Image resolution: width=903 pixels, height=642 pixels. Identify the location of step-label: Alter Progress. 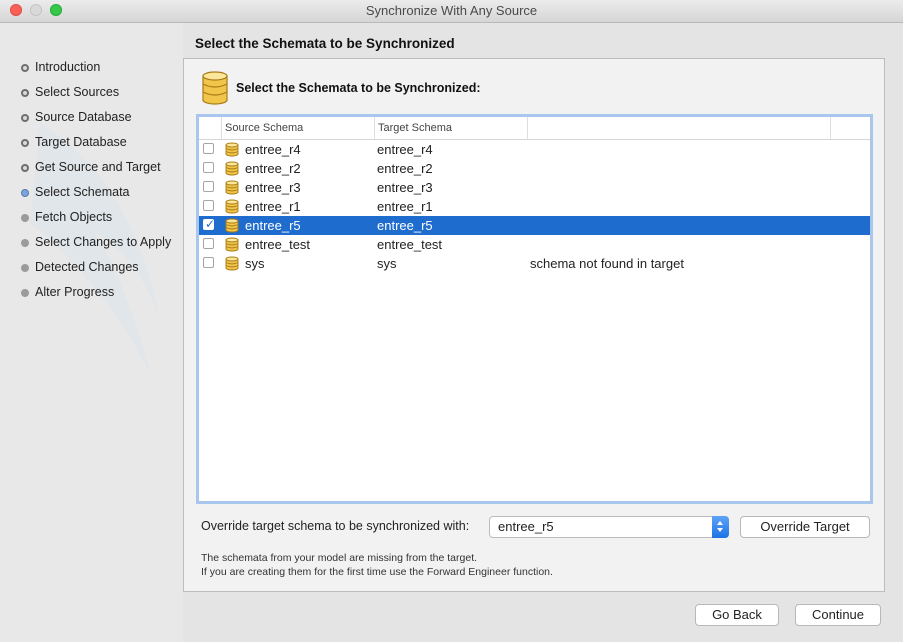
(75, 292).